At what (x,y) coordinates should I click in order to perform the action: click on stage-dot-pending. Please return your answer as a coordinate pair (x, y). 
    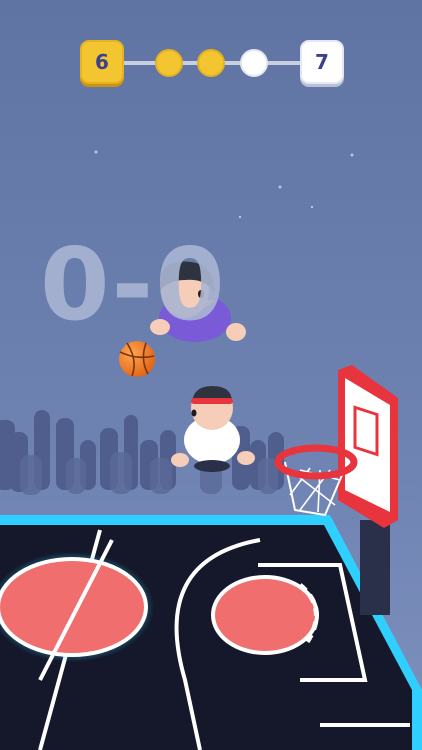
    Looking at the image, I should click on (254, 63).